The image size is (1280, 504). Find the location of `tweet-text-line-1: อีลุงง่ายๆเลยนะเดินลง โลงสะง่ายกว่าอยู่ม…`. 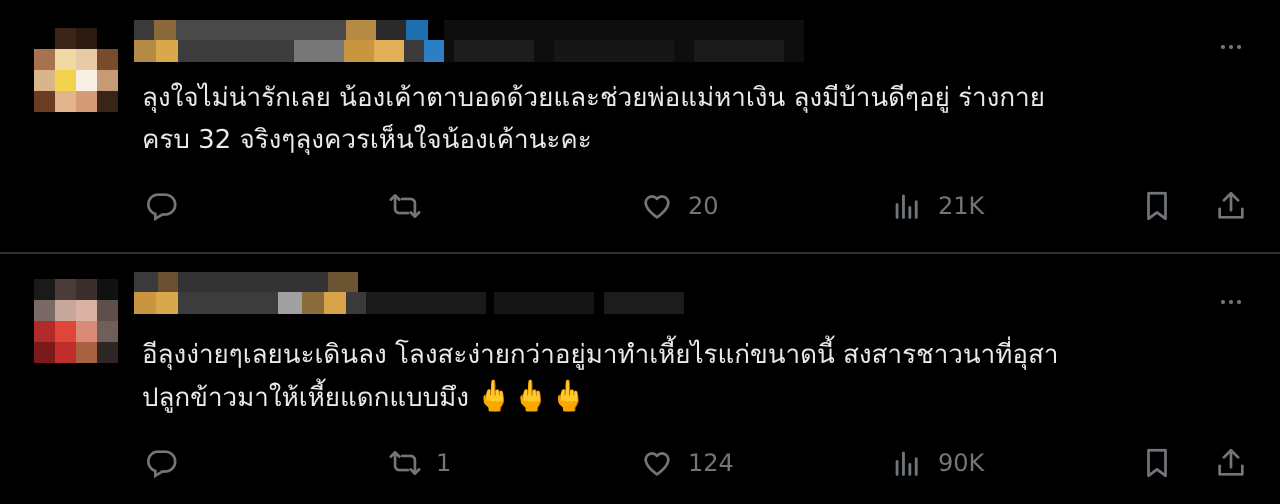

tweet-text-line-1: อีลุงง่ายๆเลยนะเดินลง โลงสะง่ายกว่าอยู่ม… is located at coordinates (600, 355).